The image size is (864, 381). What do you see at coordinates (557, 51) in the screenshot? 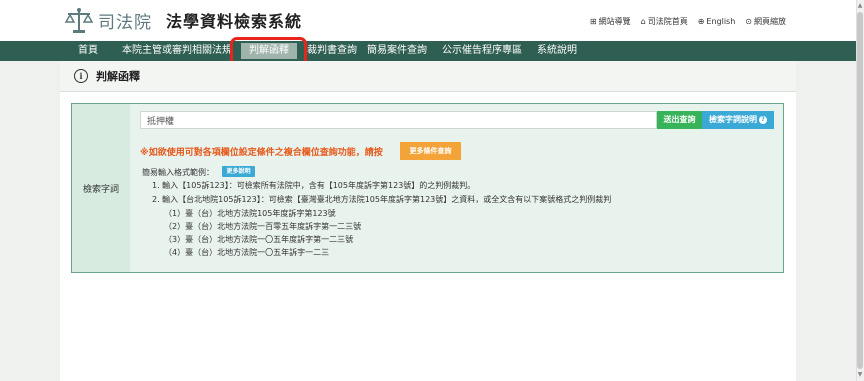
I see `nav-item-system-help: 系統說明` at bounding box center [557, 51].